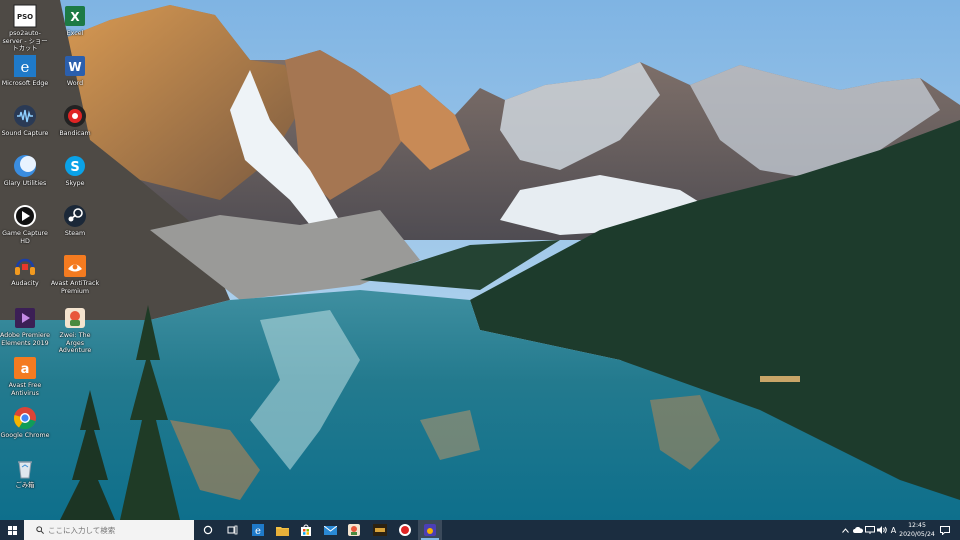 This screenshot has height=540, width=960. I want to click on start-button, so click(12, 530).